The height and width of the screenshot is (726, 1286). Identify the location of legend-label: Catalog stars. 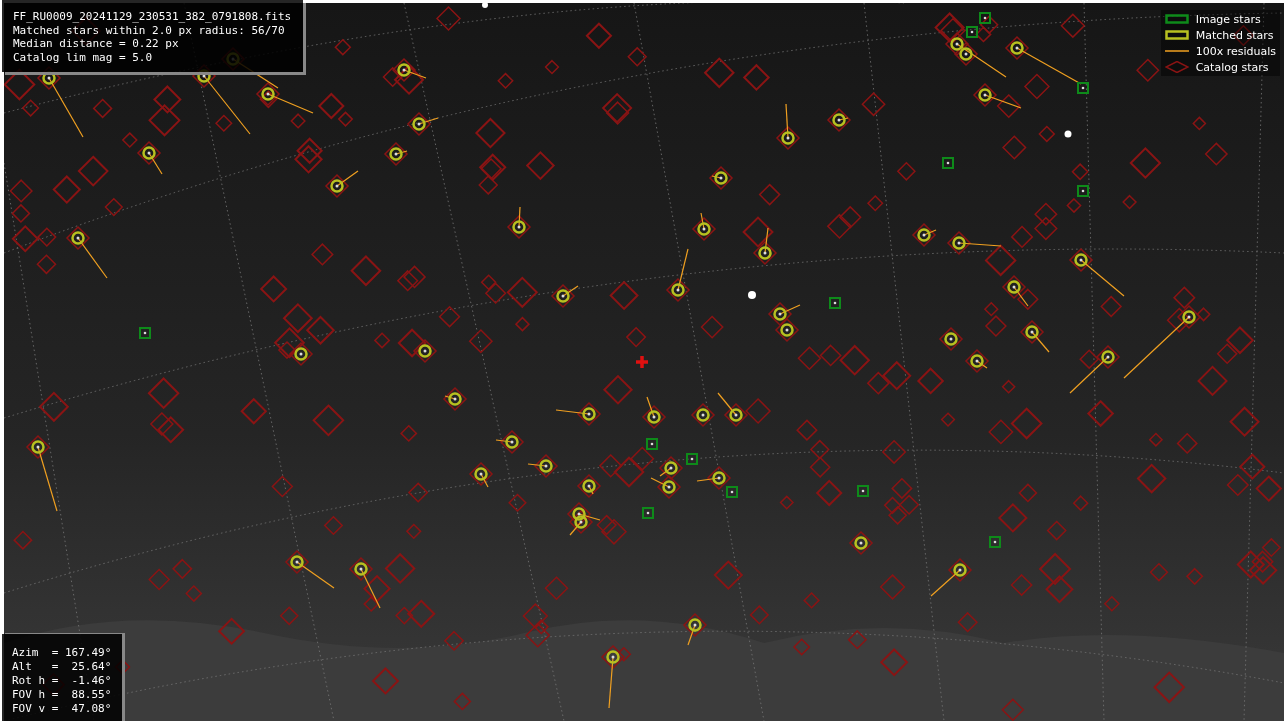
(1232, 67).